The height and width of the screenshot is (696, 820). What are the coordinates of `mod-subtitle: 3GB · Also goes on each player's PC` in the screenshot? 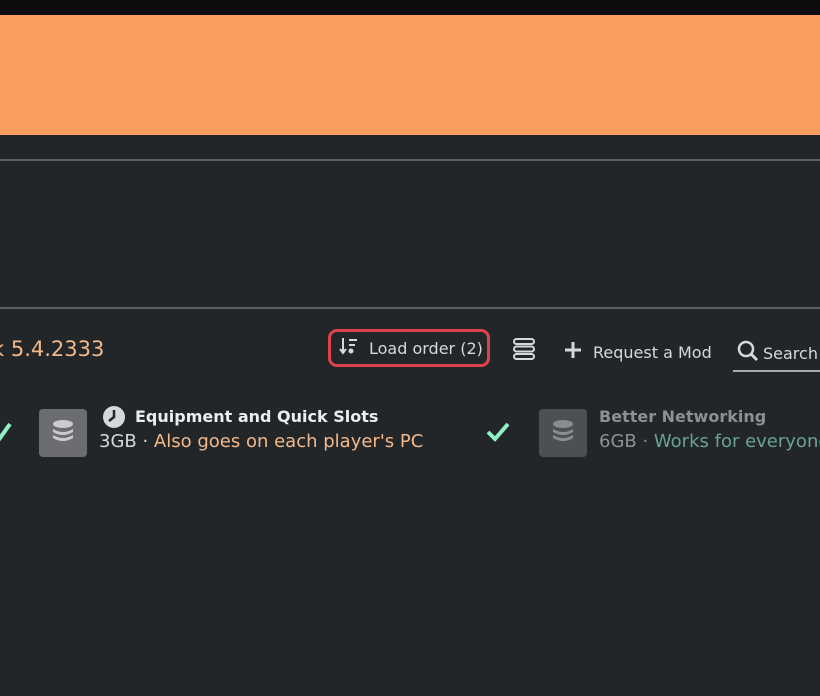 It's located at (261, 441).